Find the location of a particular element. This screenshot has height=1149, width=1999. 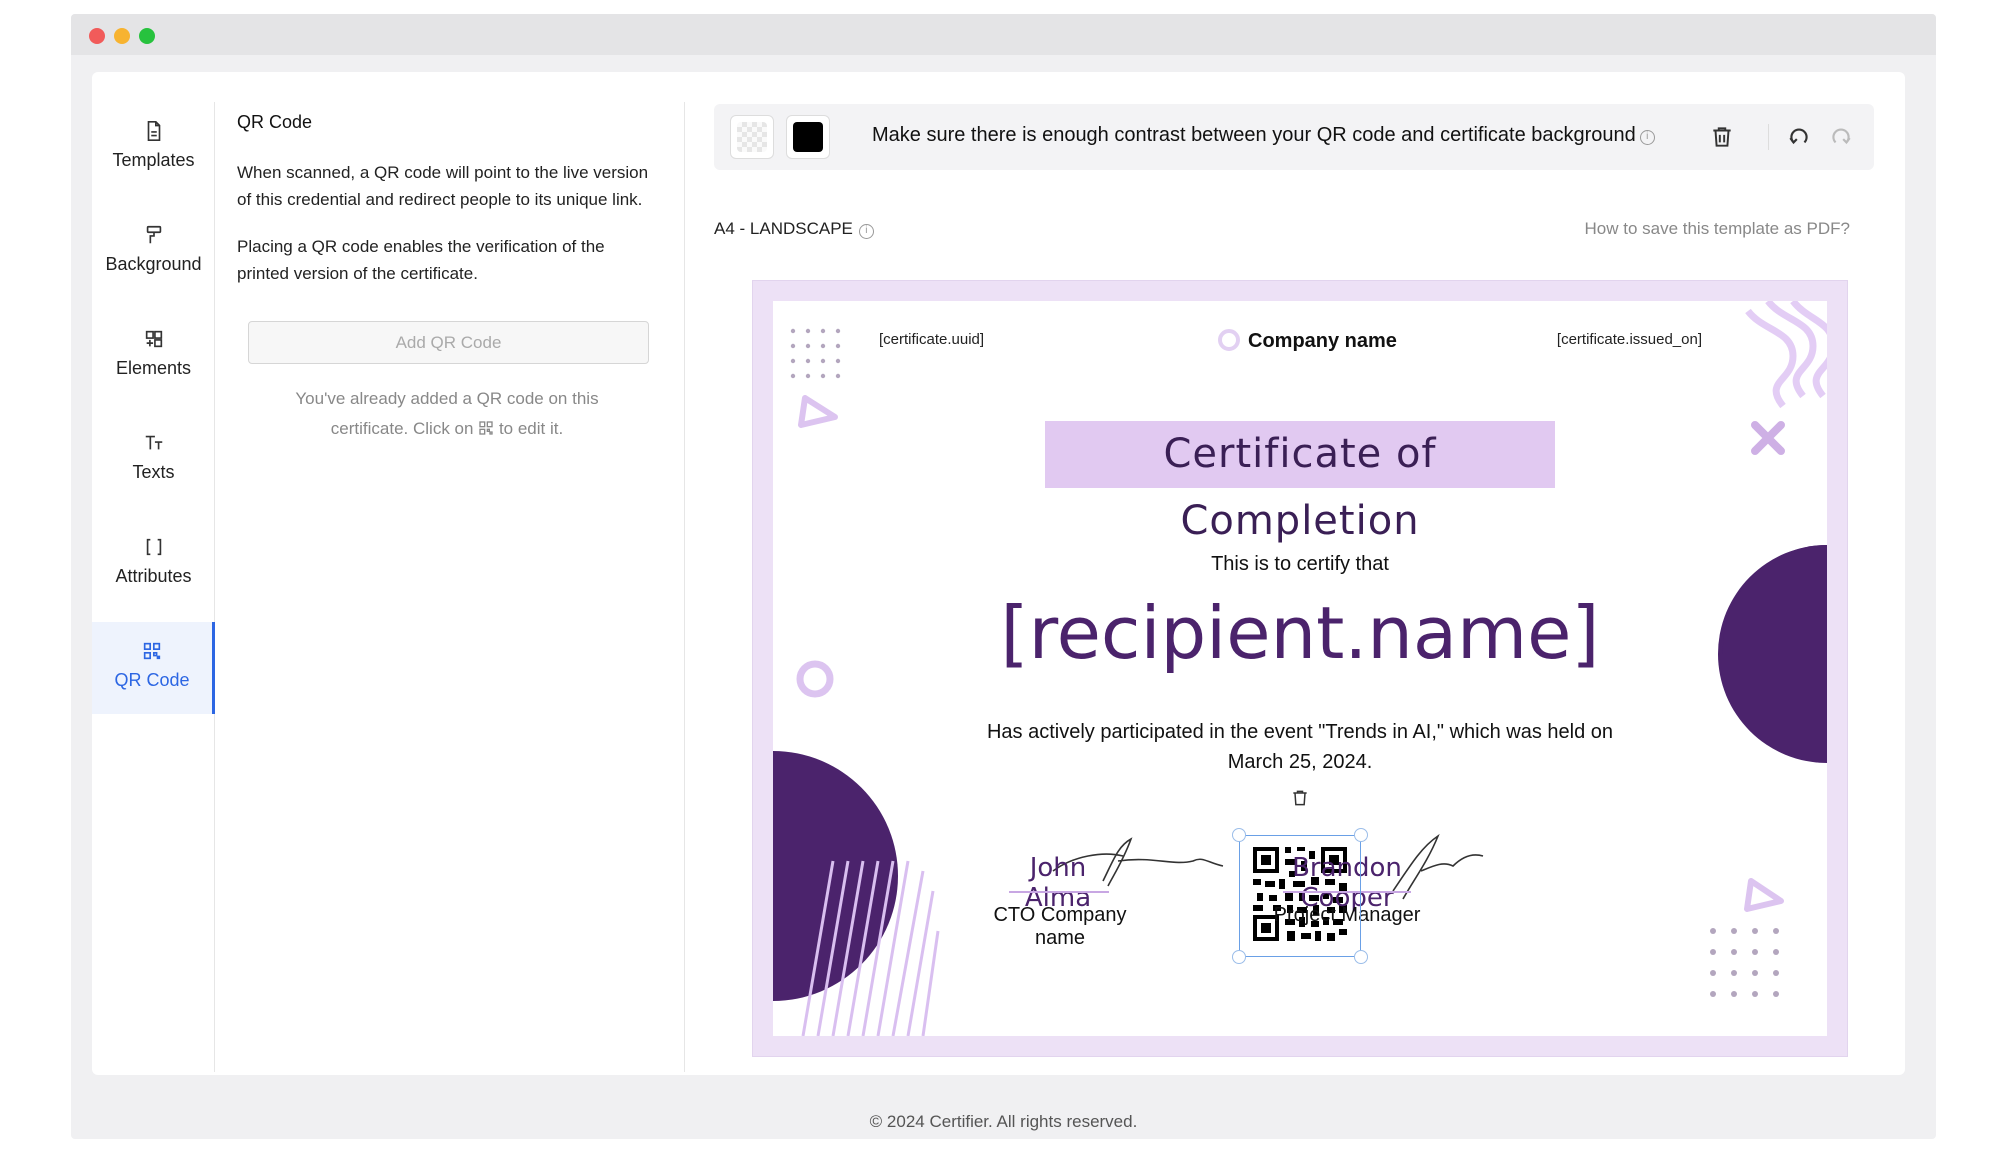

hint-line-1: You've already added a QR code on this is located at coordinates (447, 398).